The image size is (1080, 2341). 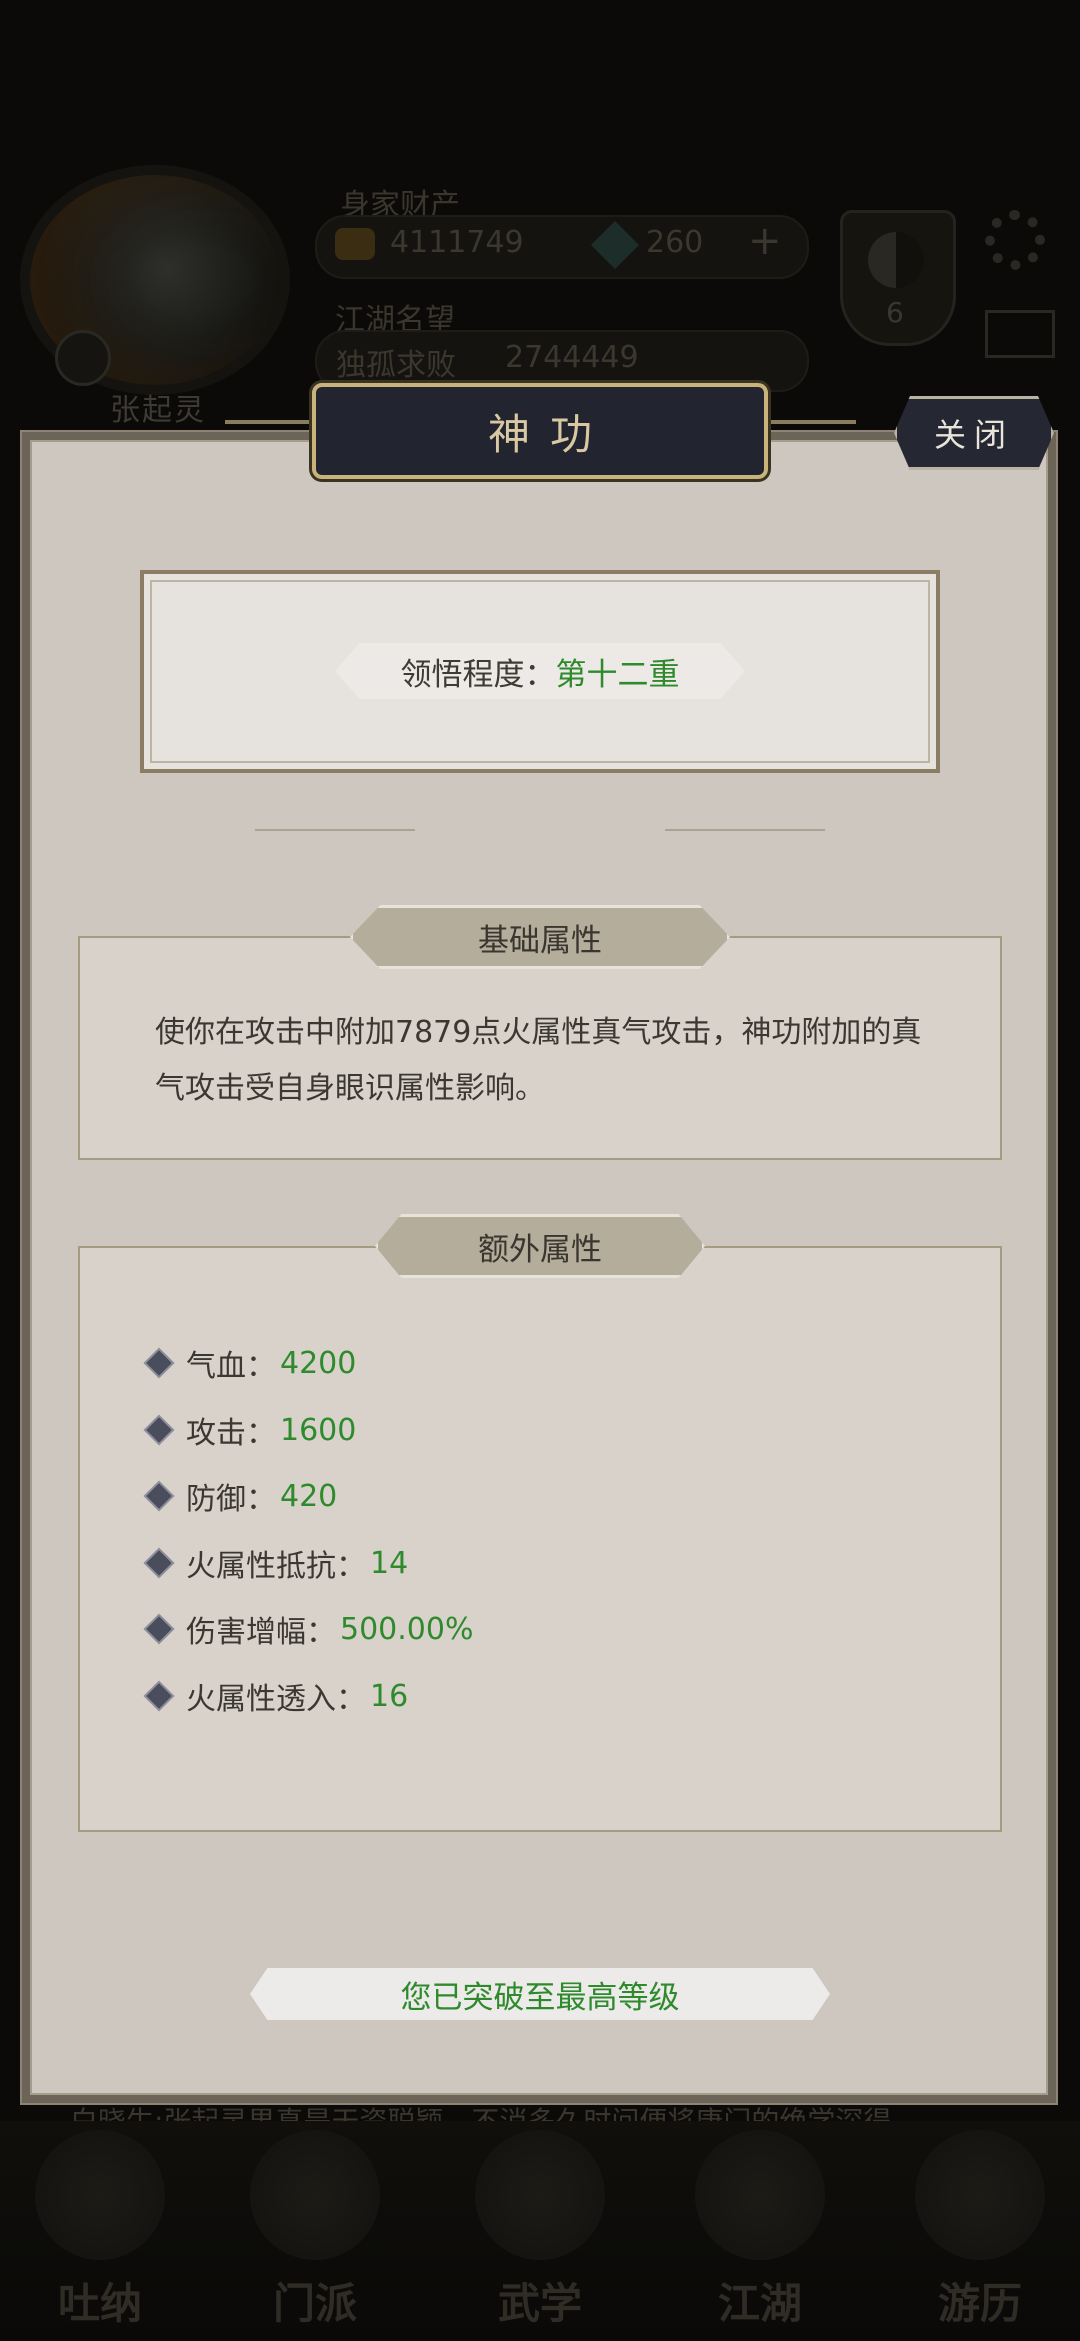 What do you see at coordinates (83, 358) in the screenshot?
I see `avatar-badge-icon` at bounding box center [83, 358].